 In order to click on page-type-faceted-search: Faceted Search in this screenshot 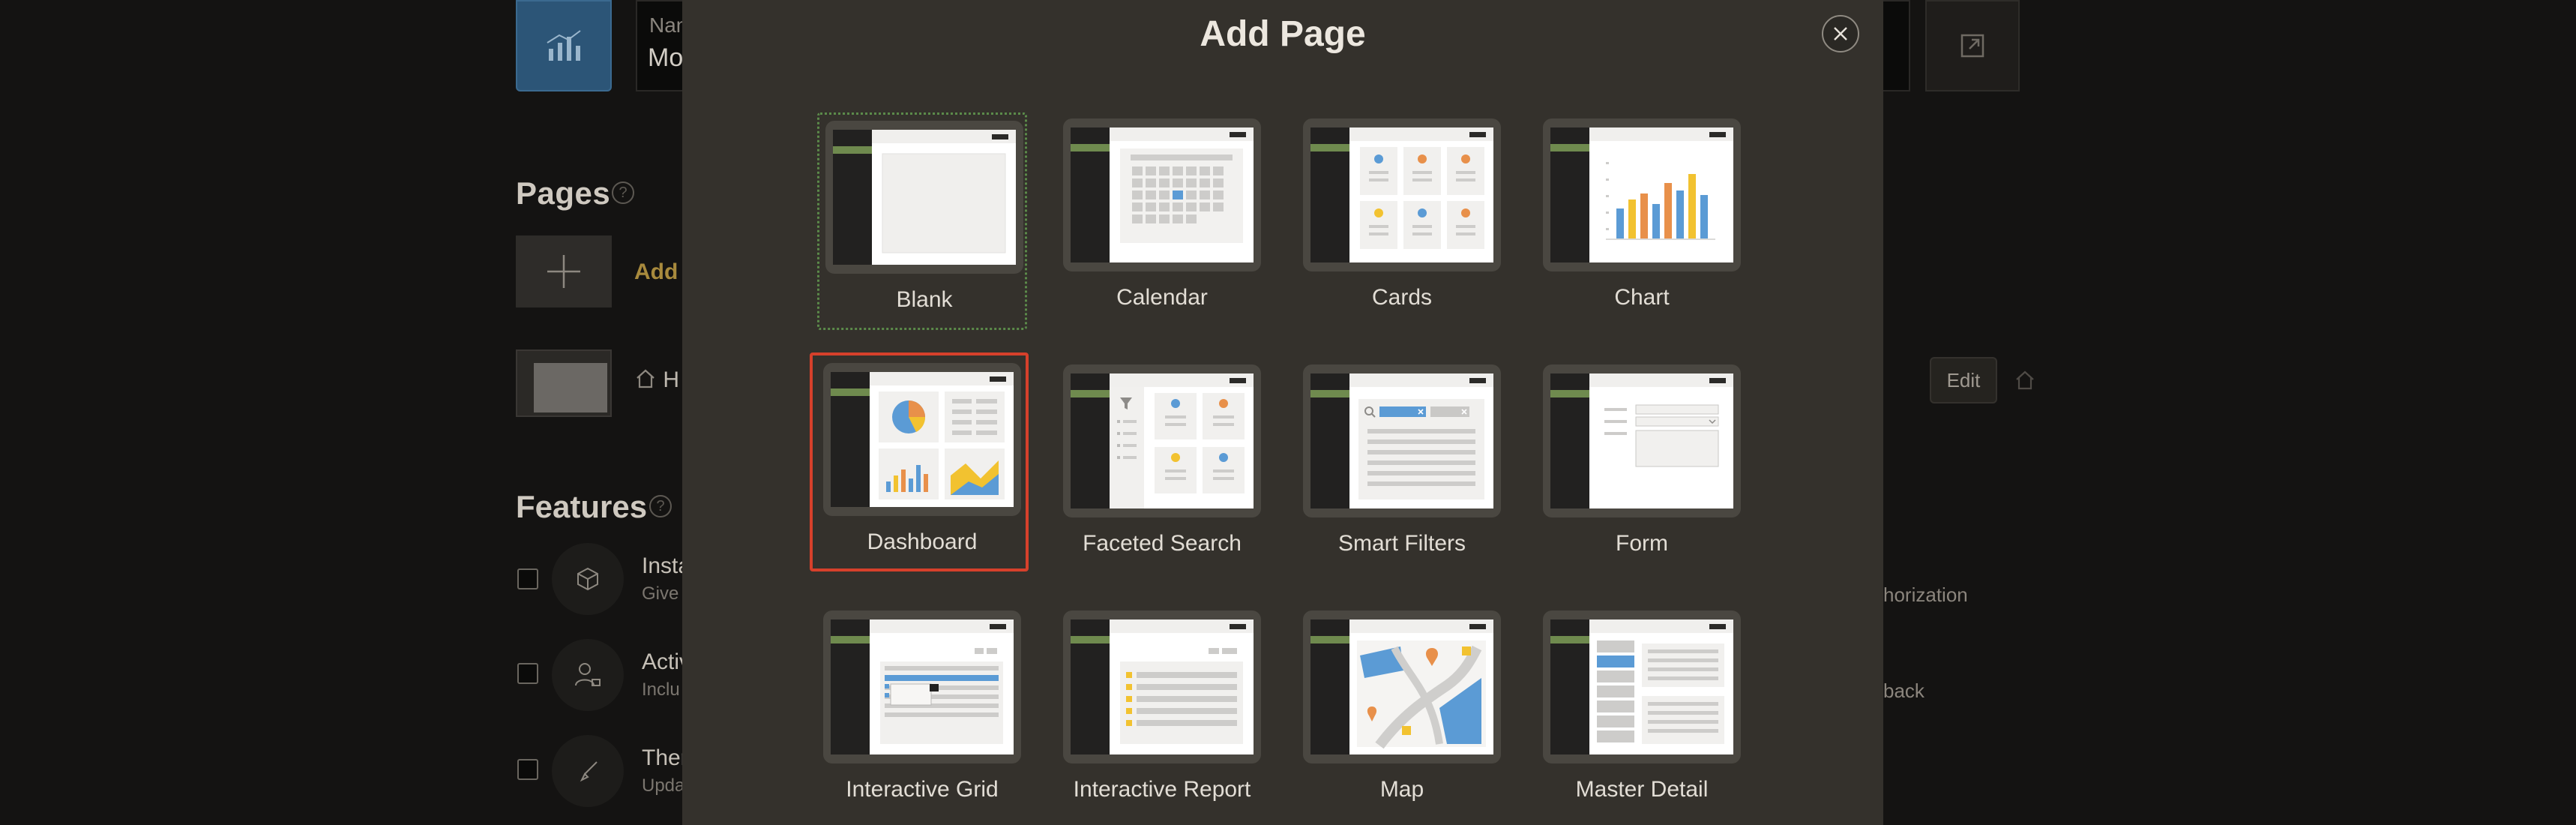, I will do `click(1162, 467)`.